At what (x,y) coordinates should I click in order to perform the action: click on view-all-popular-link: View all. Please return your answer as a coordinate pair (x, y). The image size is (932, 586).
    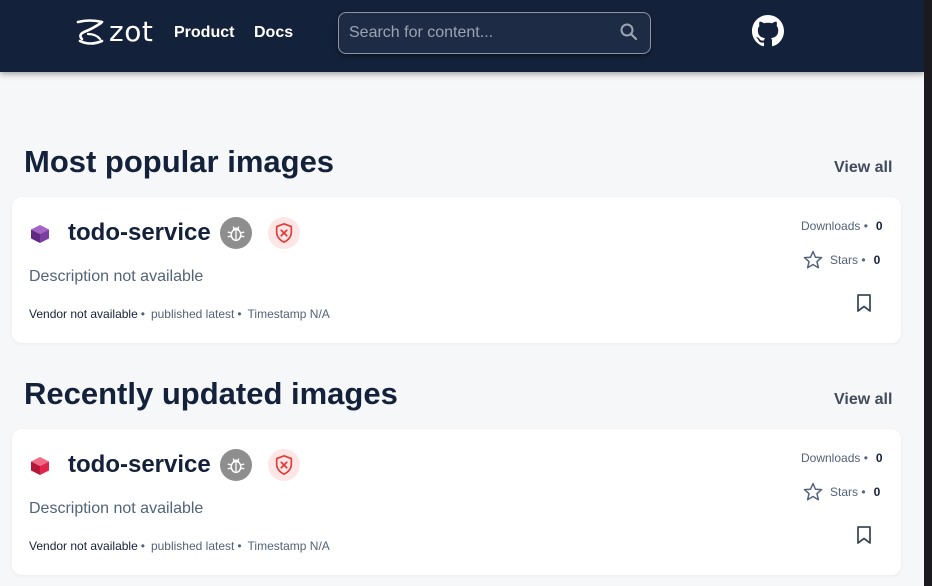
    Looking at the image, I should click on (863, 168).